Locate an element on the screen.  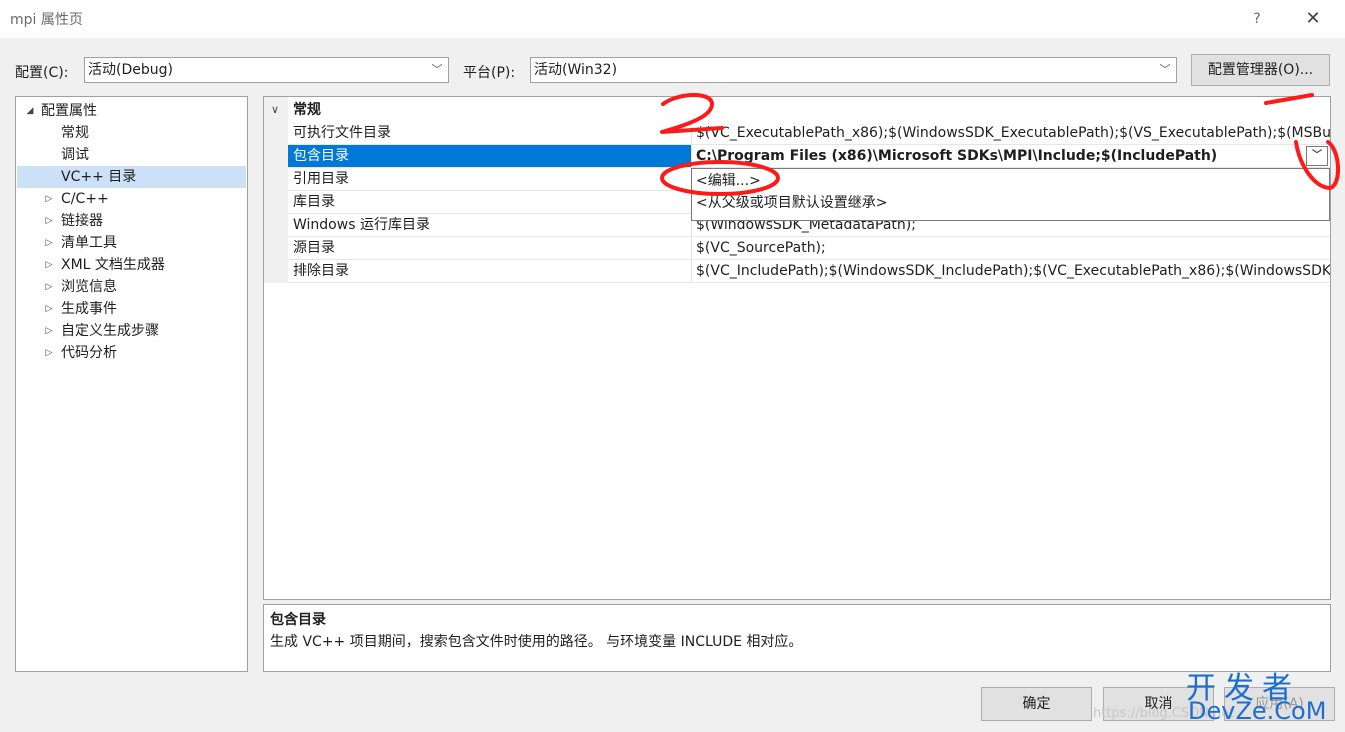
tree-item-build-events: ▷ 生成事件 is located at coordinates (131, 309).